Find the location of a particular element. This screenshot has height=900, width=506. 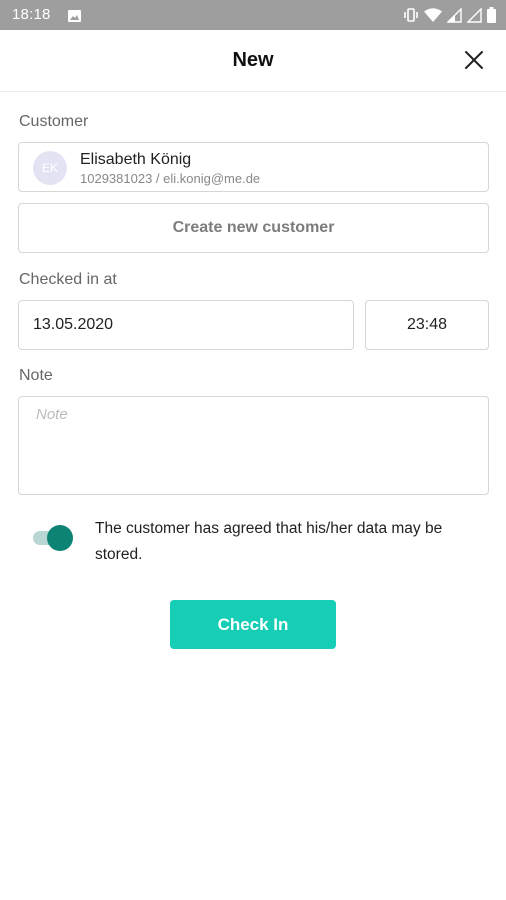

status-icons is located at coordinates (449, 15).